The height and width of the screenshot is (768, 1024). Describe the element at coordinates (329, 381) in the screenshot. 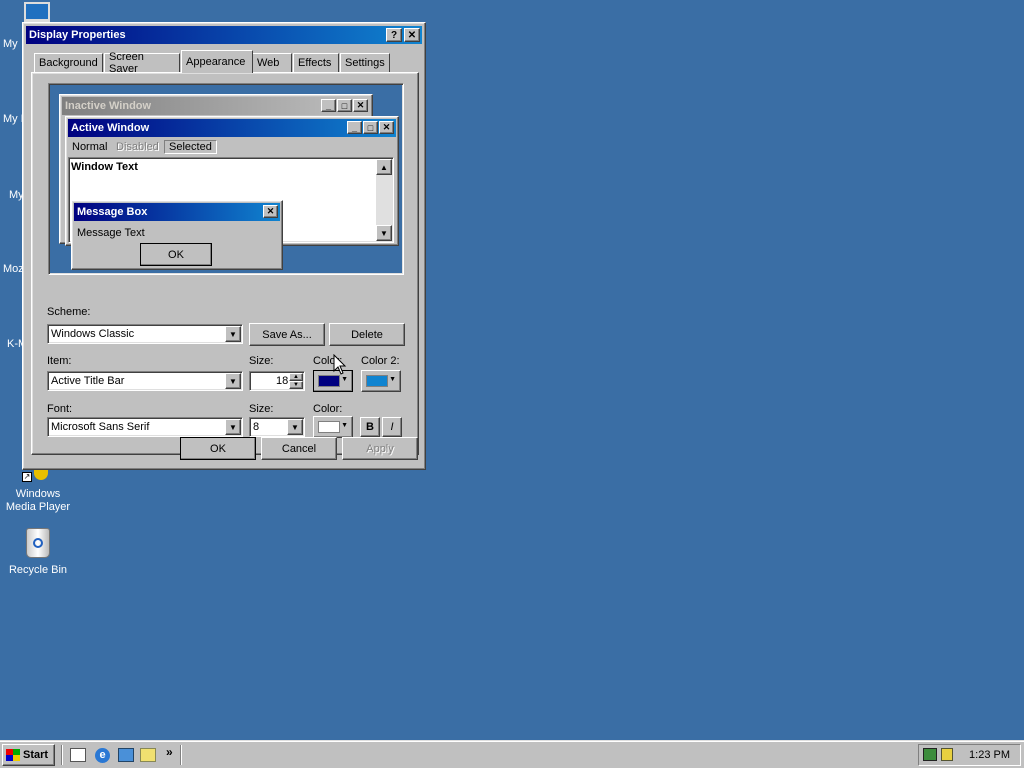

I see `item-color-swatch` at that location.